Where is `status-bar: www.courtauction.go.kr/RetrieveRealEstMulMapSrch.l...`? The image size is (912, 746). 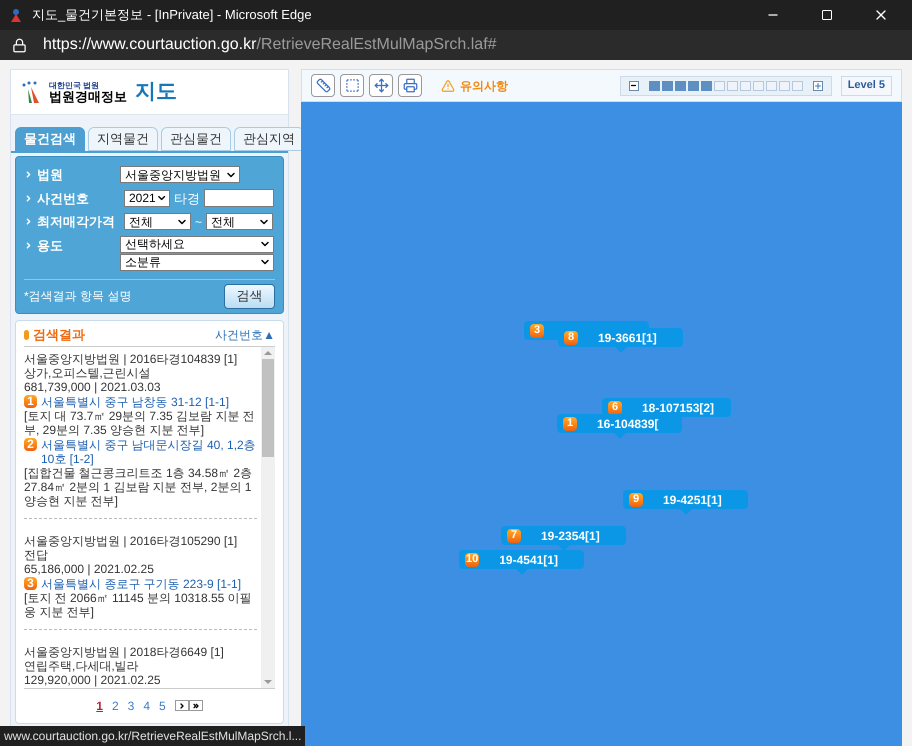
status-bar: www.courtauction.go.kr/RetrieveRealEstMulMapSrch.l... is located at coordinates (153, 736).